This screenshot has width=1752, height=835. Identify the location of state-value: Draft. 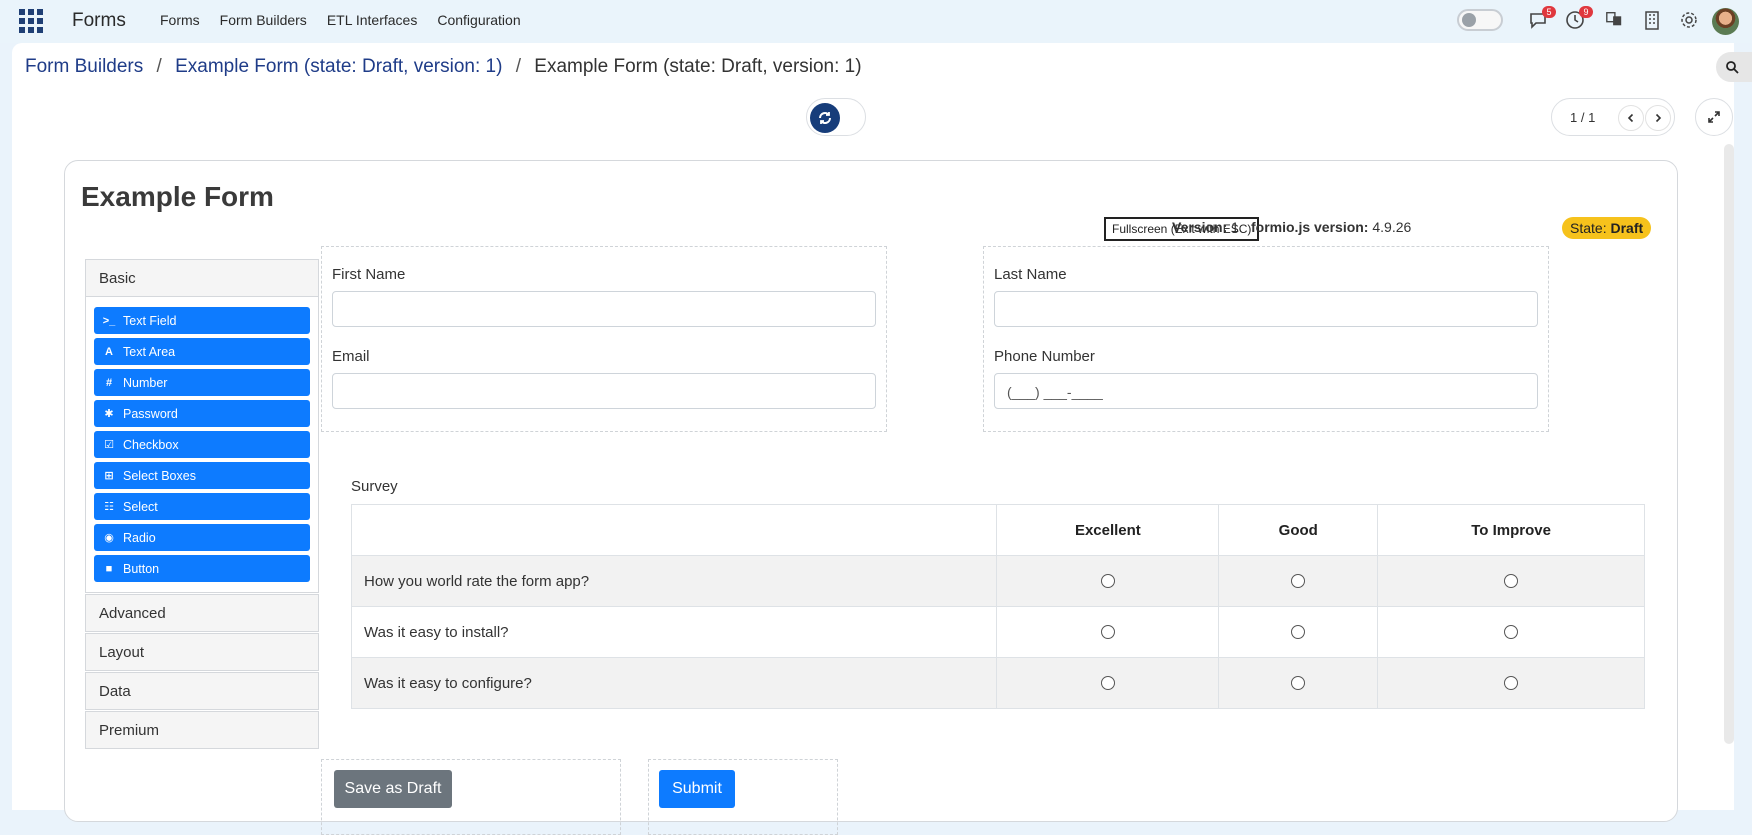
(1627, 228).